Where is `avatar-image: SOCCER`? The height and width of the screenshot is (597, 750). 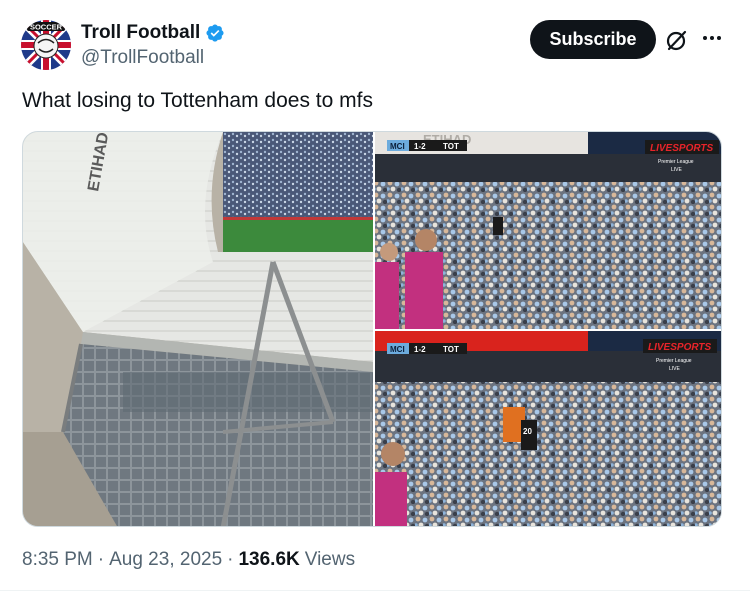
avatar-image: SOCCER is located at coordinates (46, 45).